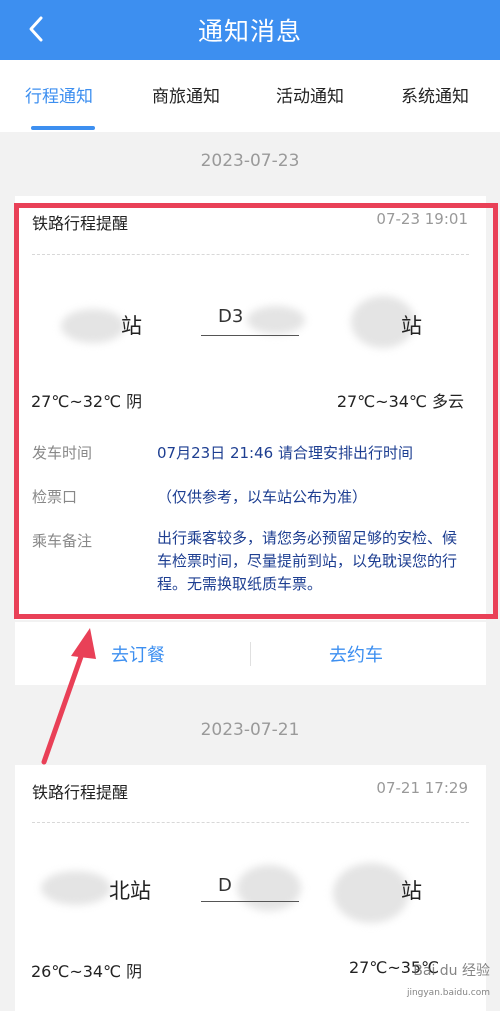  I want to click on tab-business-notice: 商旅通知, so click(186, 94).